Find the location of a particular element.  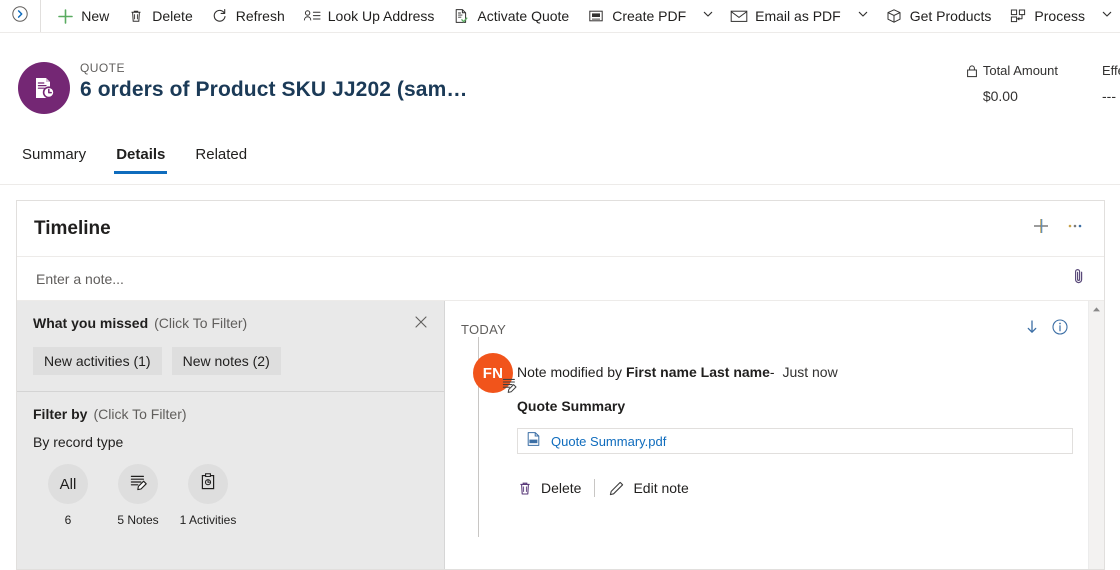

tab-related: Related is located at coordinates (221, 158).